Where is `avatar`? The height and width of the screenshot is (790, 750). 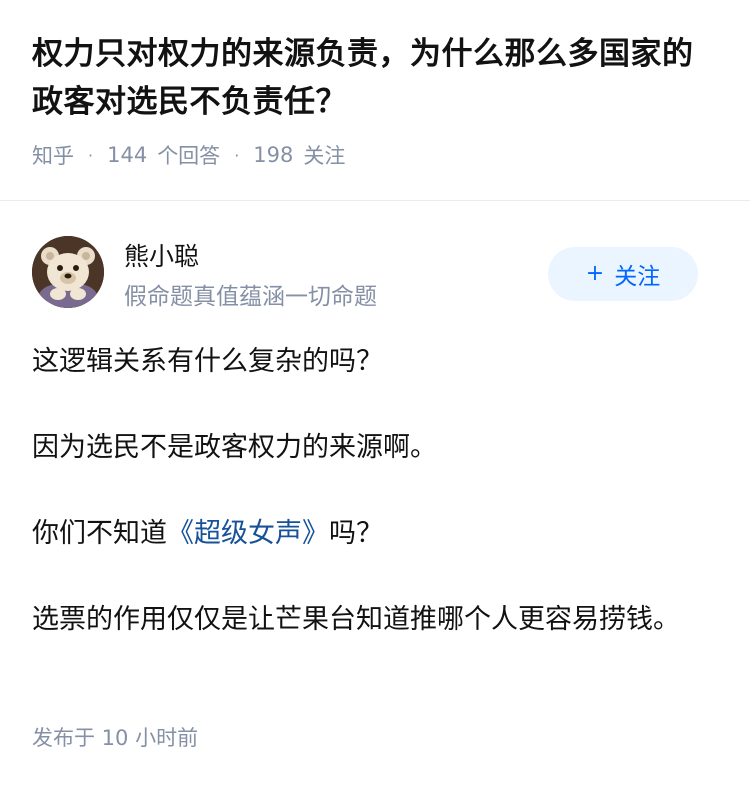
avatar is located at coordinates (68, 272).